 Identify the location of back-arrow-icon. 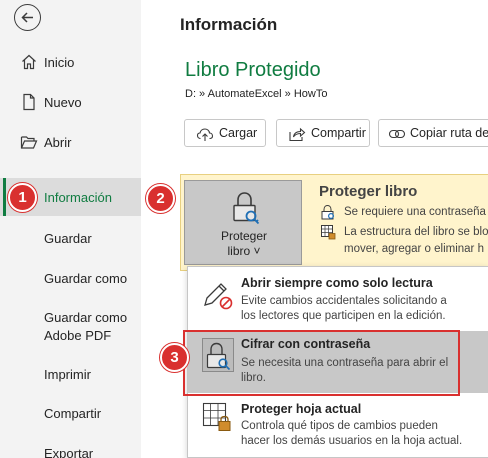
(27, 17).